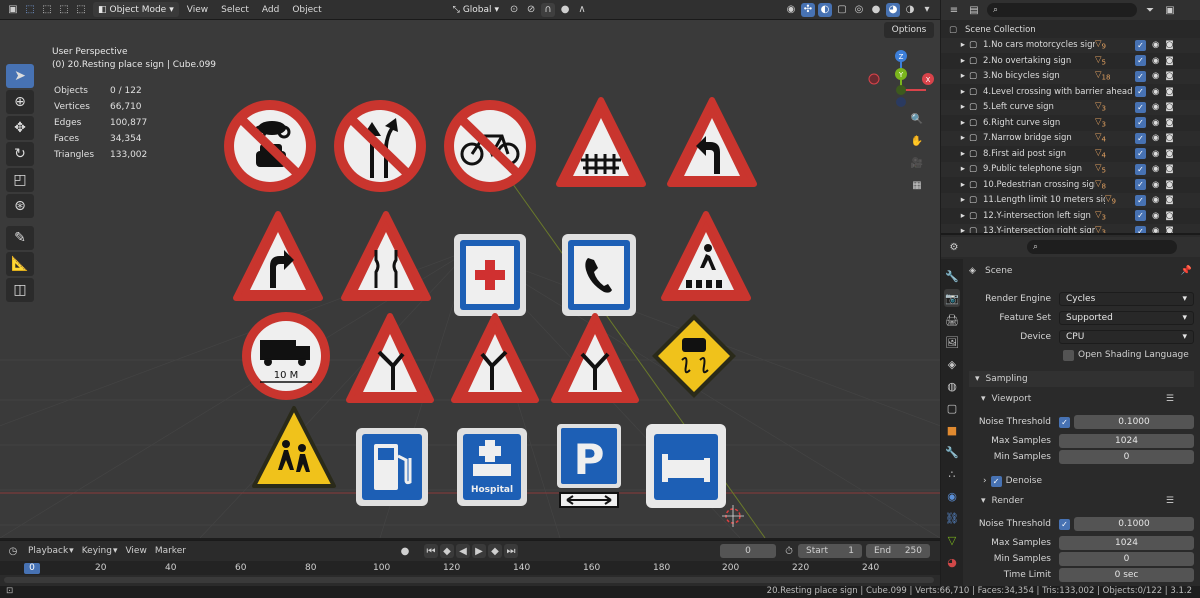 This screenshot has height=598, width=1200. I want to click on render-tab-icon: 📷, so click(952, 298).